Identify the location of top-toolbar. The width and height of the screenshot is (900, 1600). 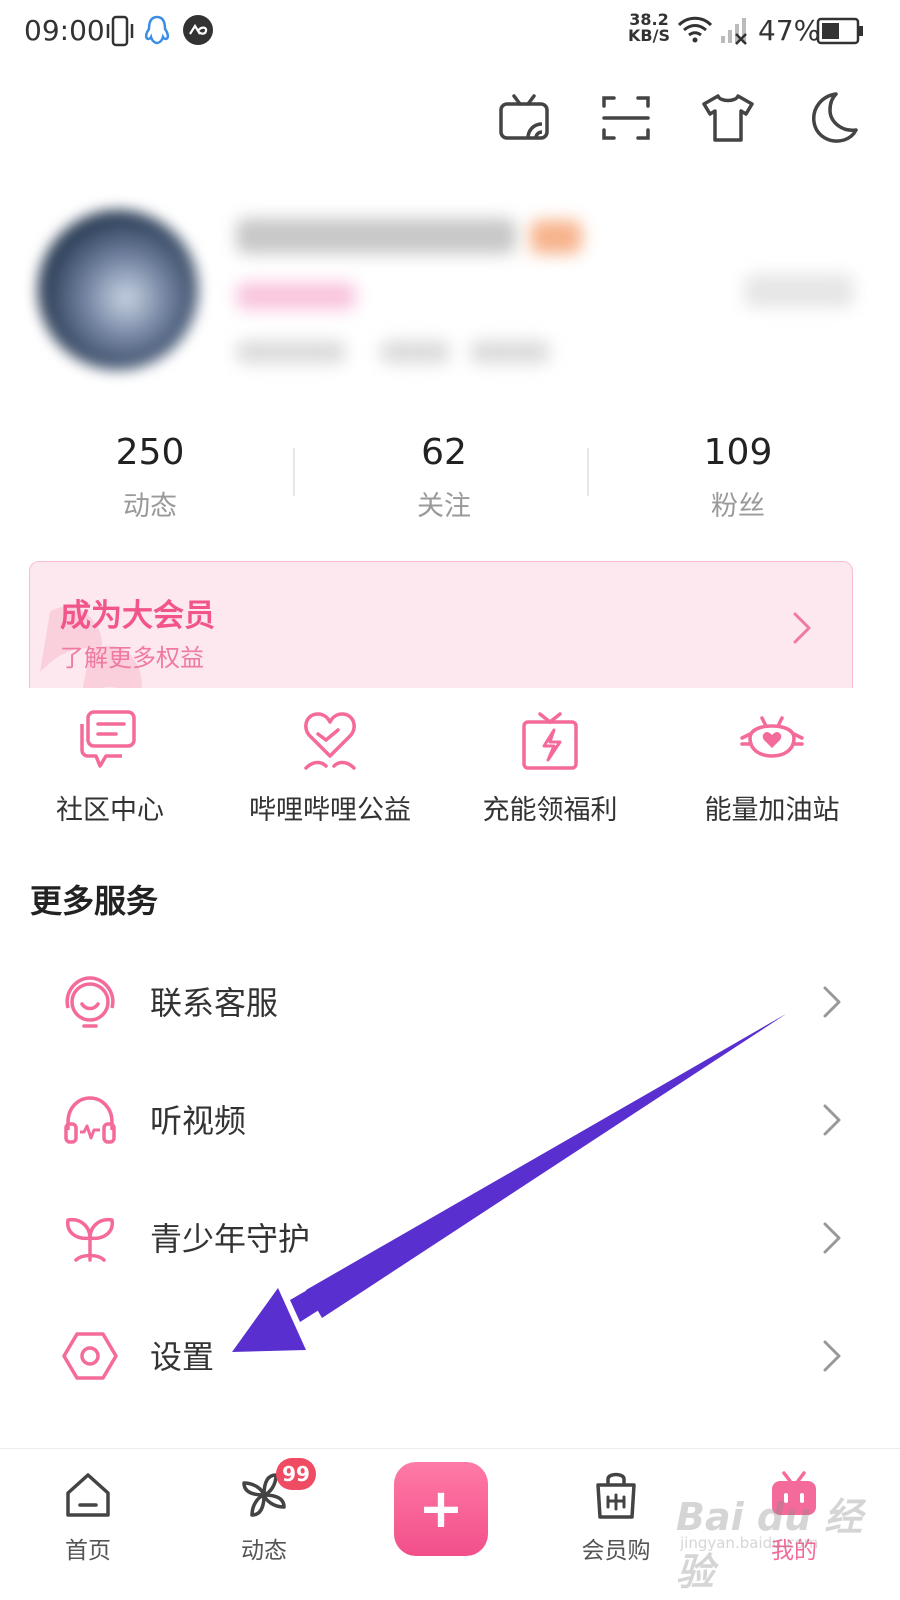
(450, 118).